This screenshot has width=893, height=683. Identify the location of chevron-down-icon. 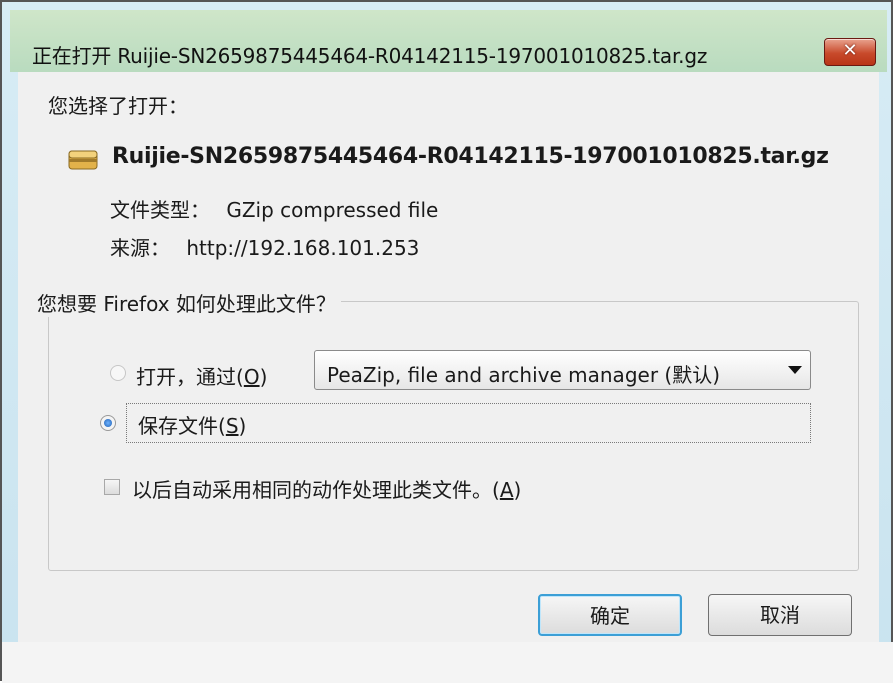
(795, 370).